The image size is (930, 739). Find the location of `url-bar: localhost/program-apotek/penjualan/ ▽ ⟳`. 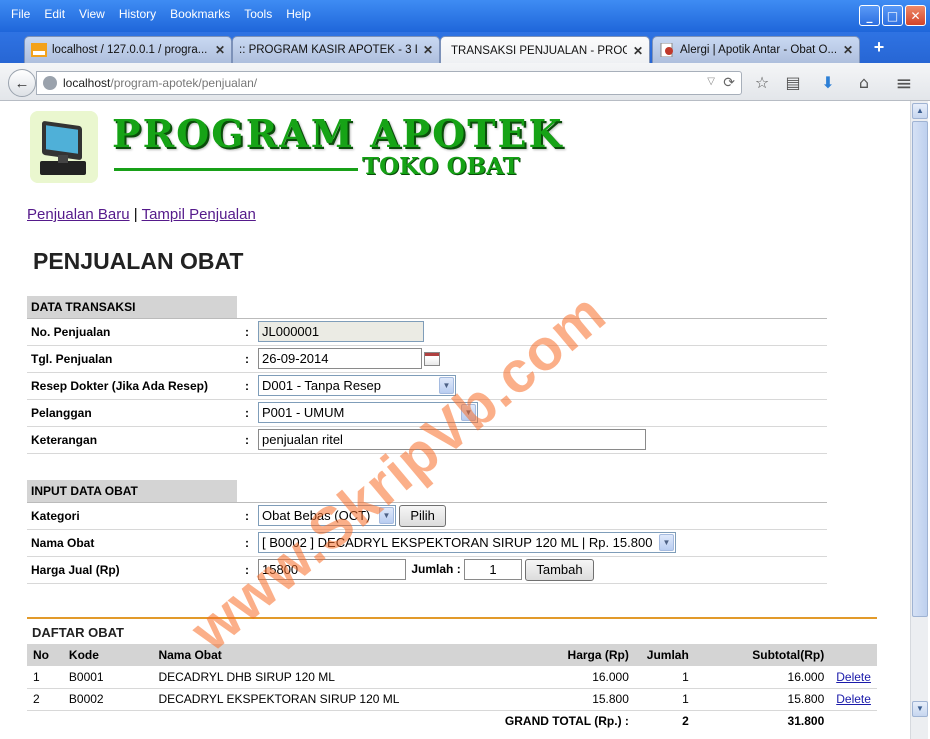

url-bar: localhost/program-apotek/penjualan/ ▽ ⟳ is located at coordinates (389, 83).